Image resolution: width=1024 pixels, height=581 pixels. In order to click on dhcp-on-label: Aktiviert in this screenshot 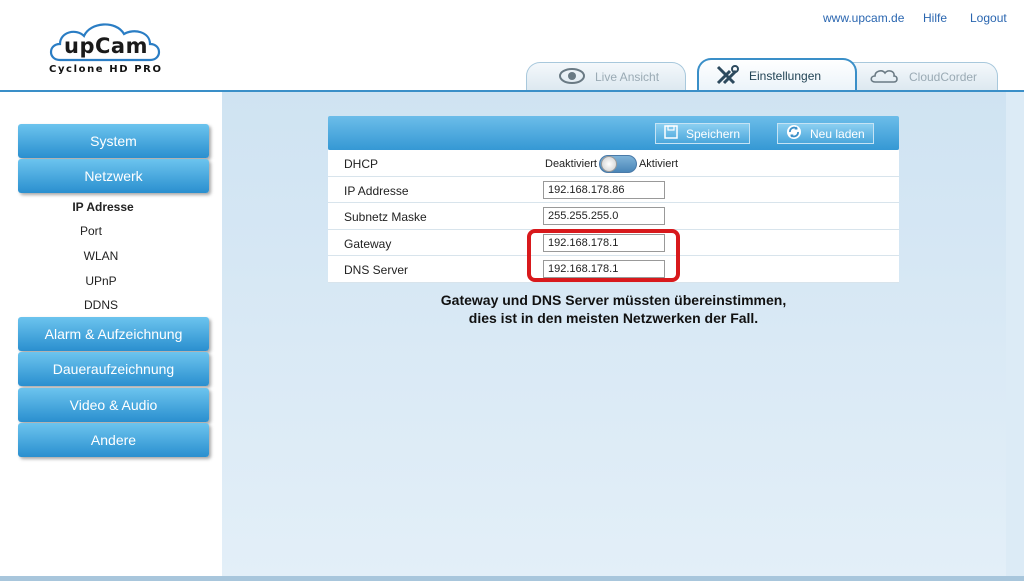, I will do `click(658, 164)`.